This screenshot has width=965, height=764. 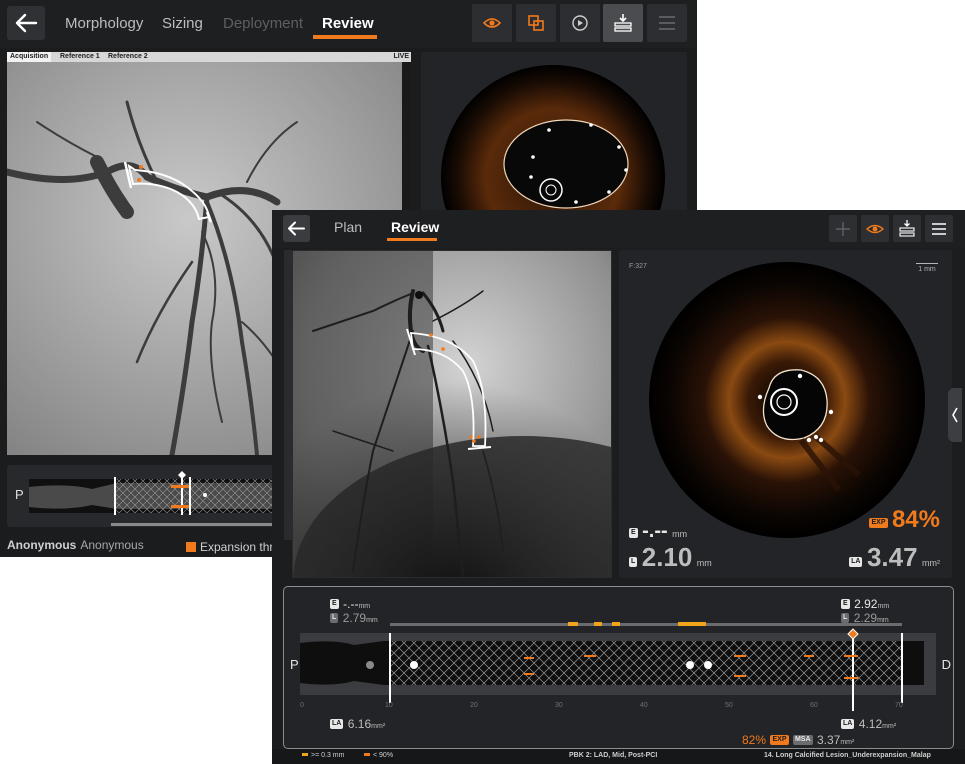 What do you see at coordinates (754, 740) in the screenshot?
I see `msa-expansion-value: 82%` at bounding box center [754, 740].